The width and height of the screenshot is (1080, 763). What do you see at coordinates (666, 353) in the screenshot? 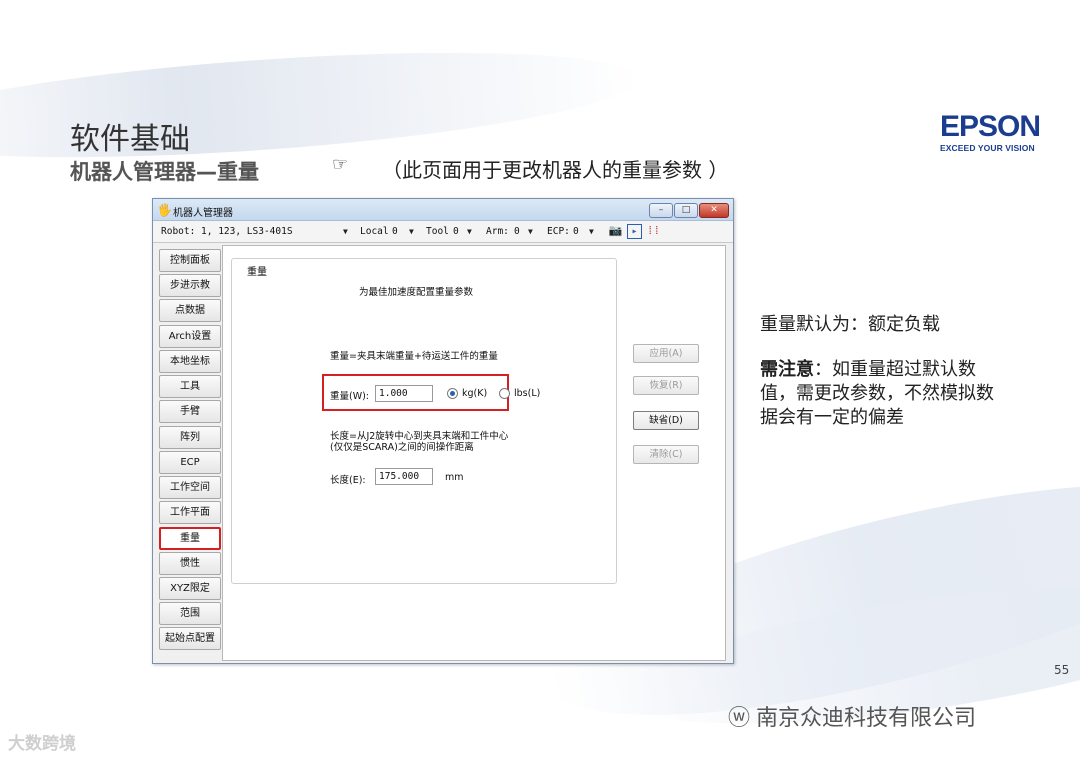
I see `apply-button: 应用(A)` at bounding box center [666, 353].